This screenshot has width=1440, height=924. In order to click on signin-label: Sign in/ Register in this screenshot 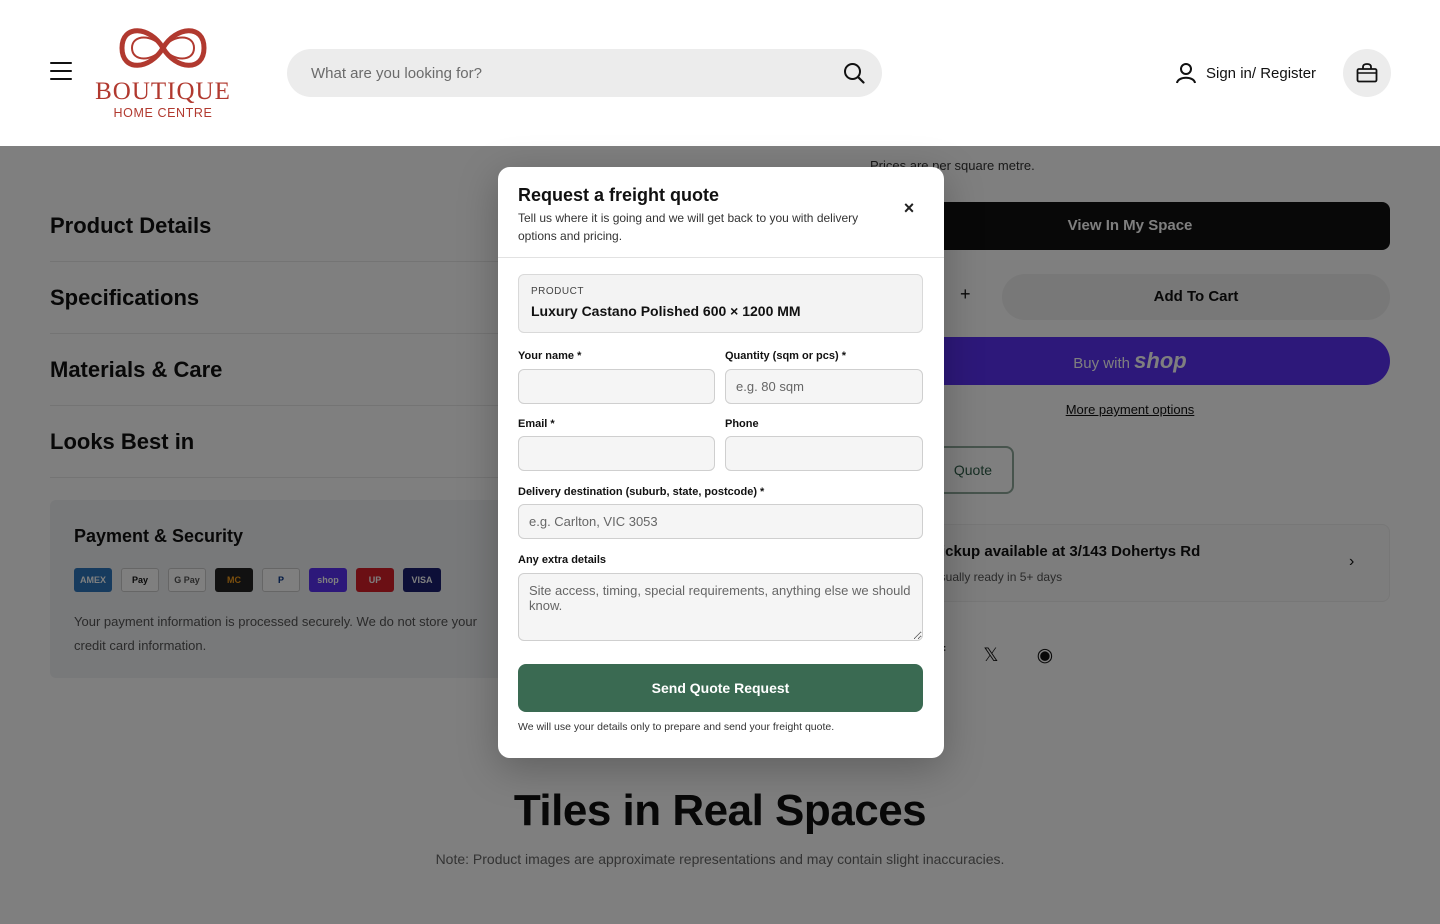, I will do `click(1261, 73)`.